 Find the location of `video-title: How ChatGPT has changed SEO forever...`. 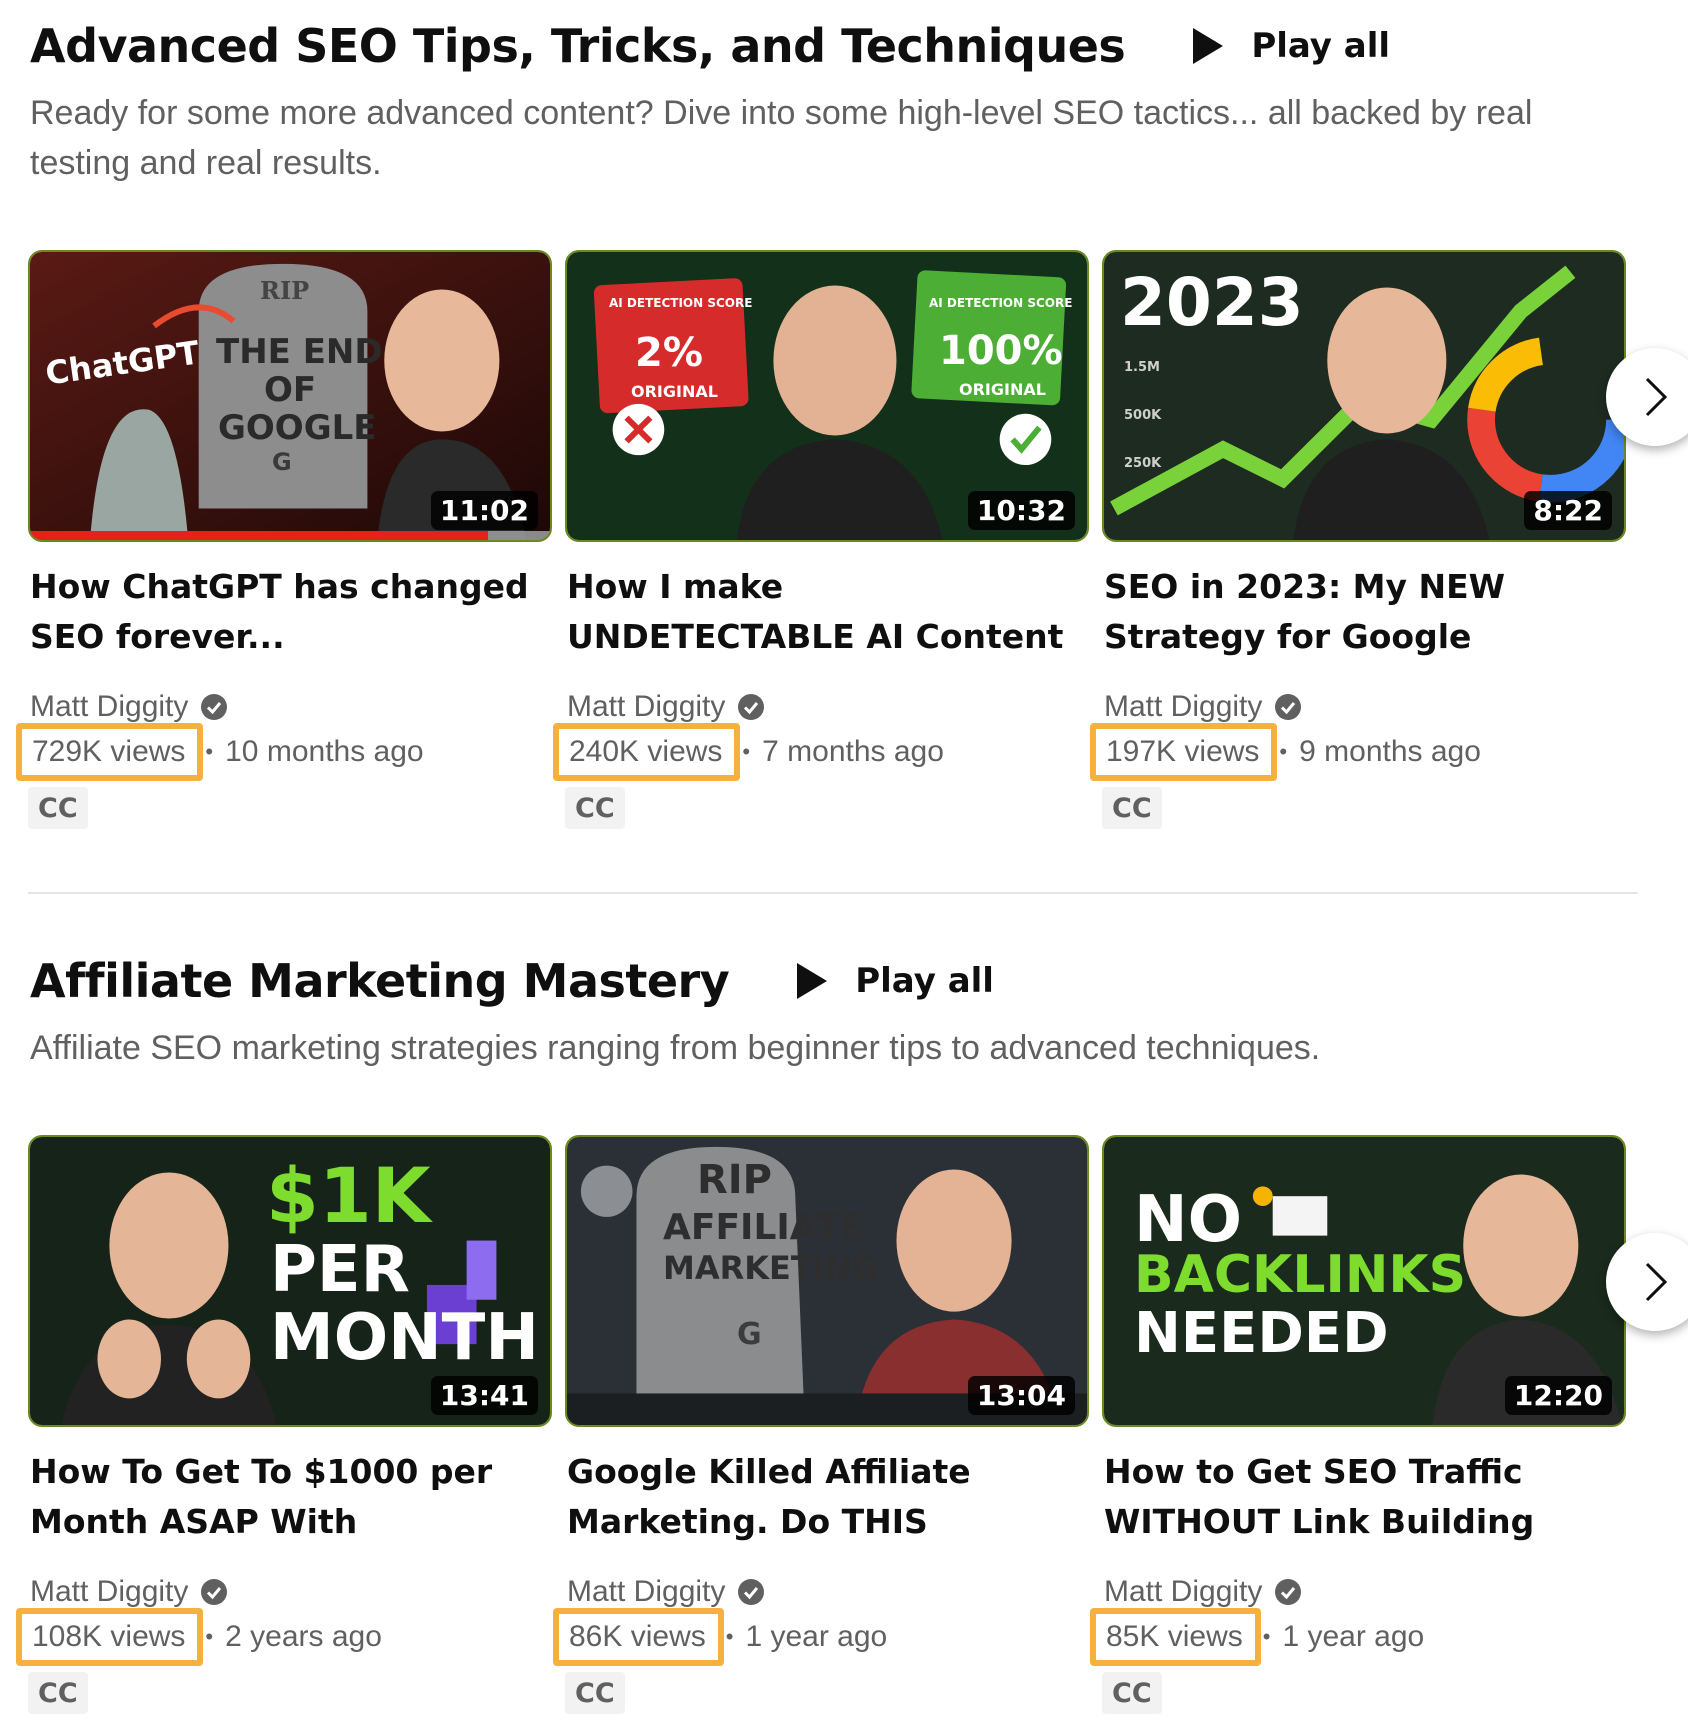

video-title: How ChatGPT has changed SEO forever... is located at coordinates (280, 612).